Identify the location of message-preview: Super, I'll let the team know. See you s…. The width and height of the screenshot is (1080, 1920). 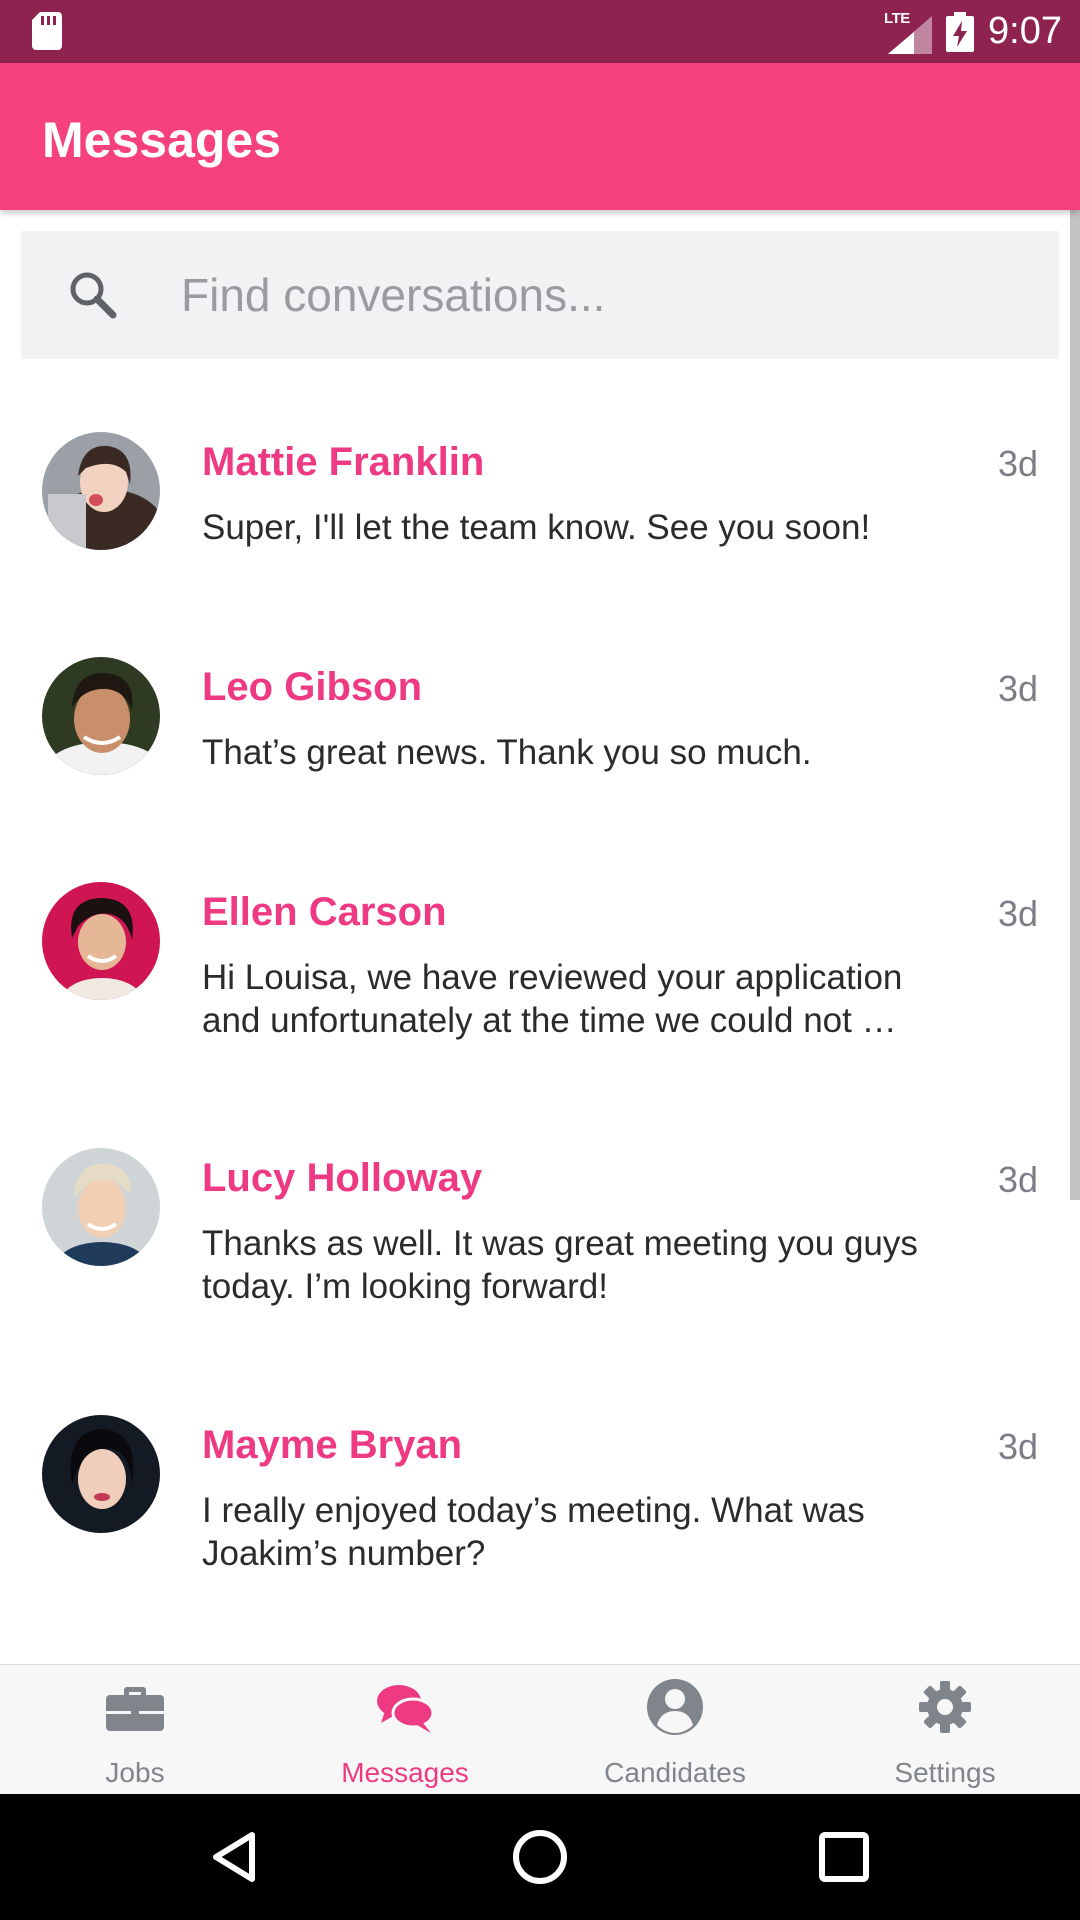
(536, 527).